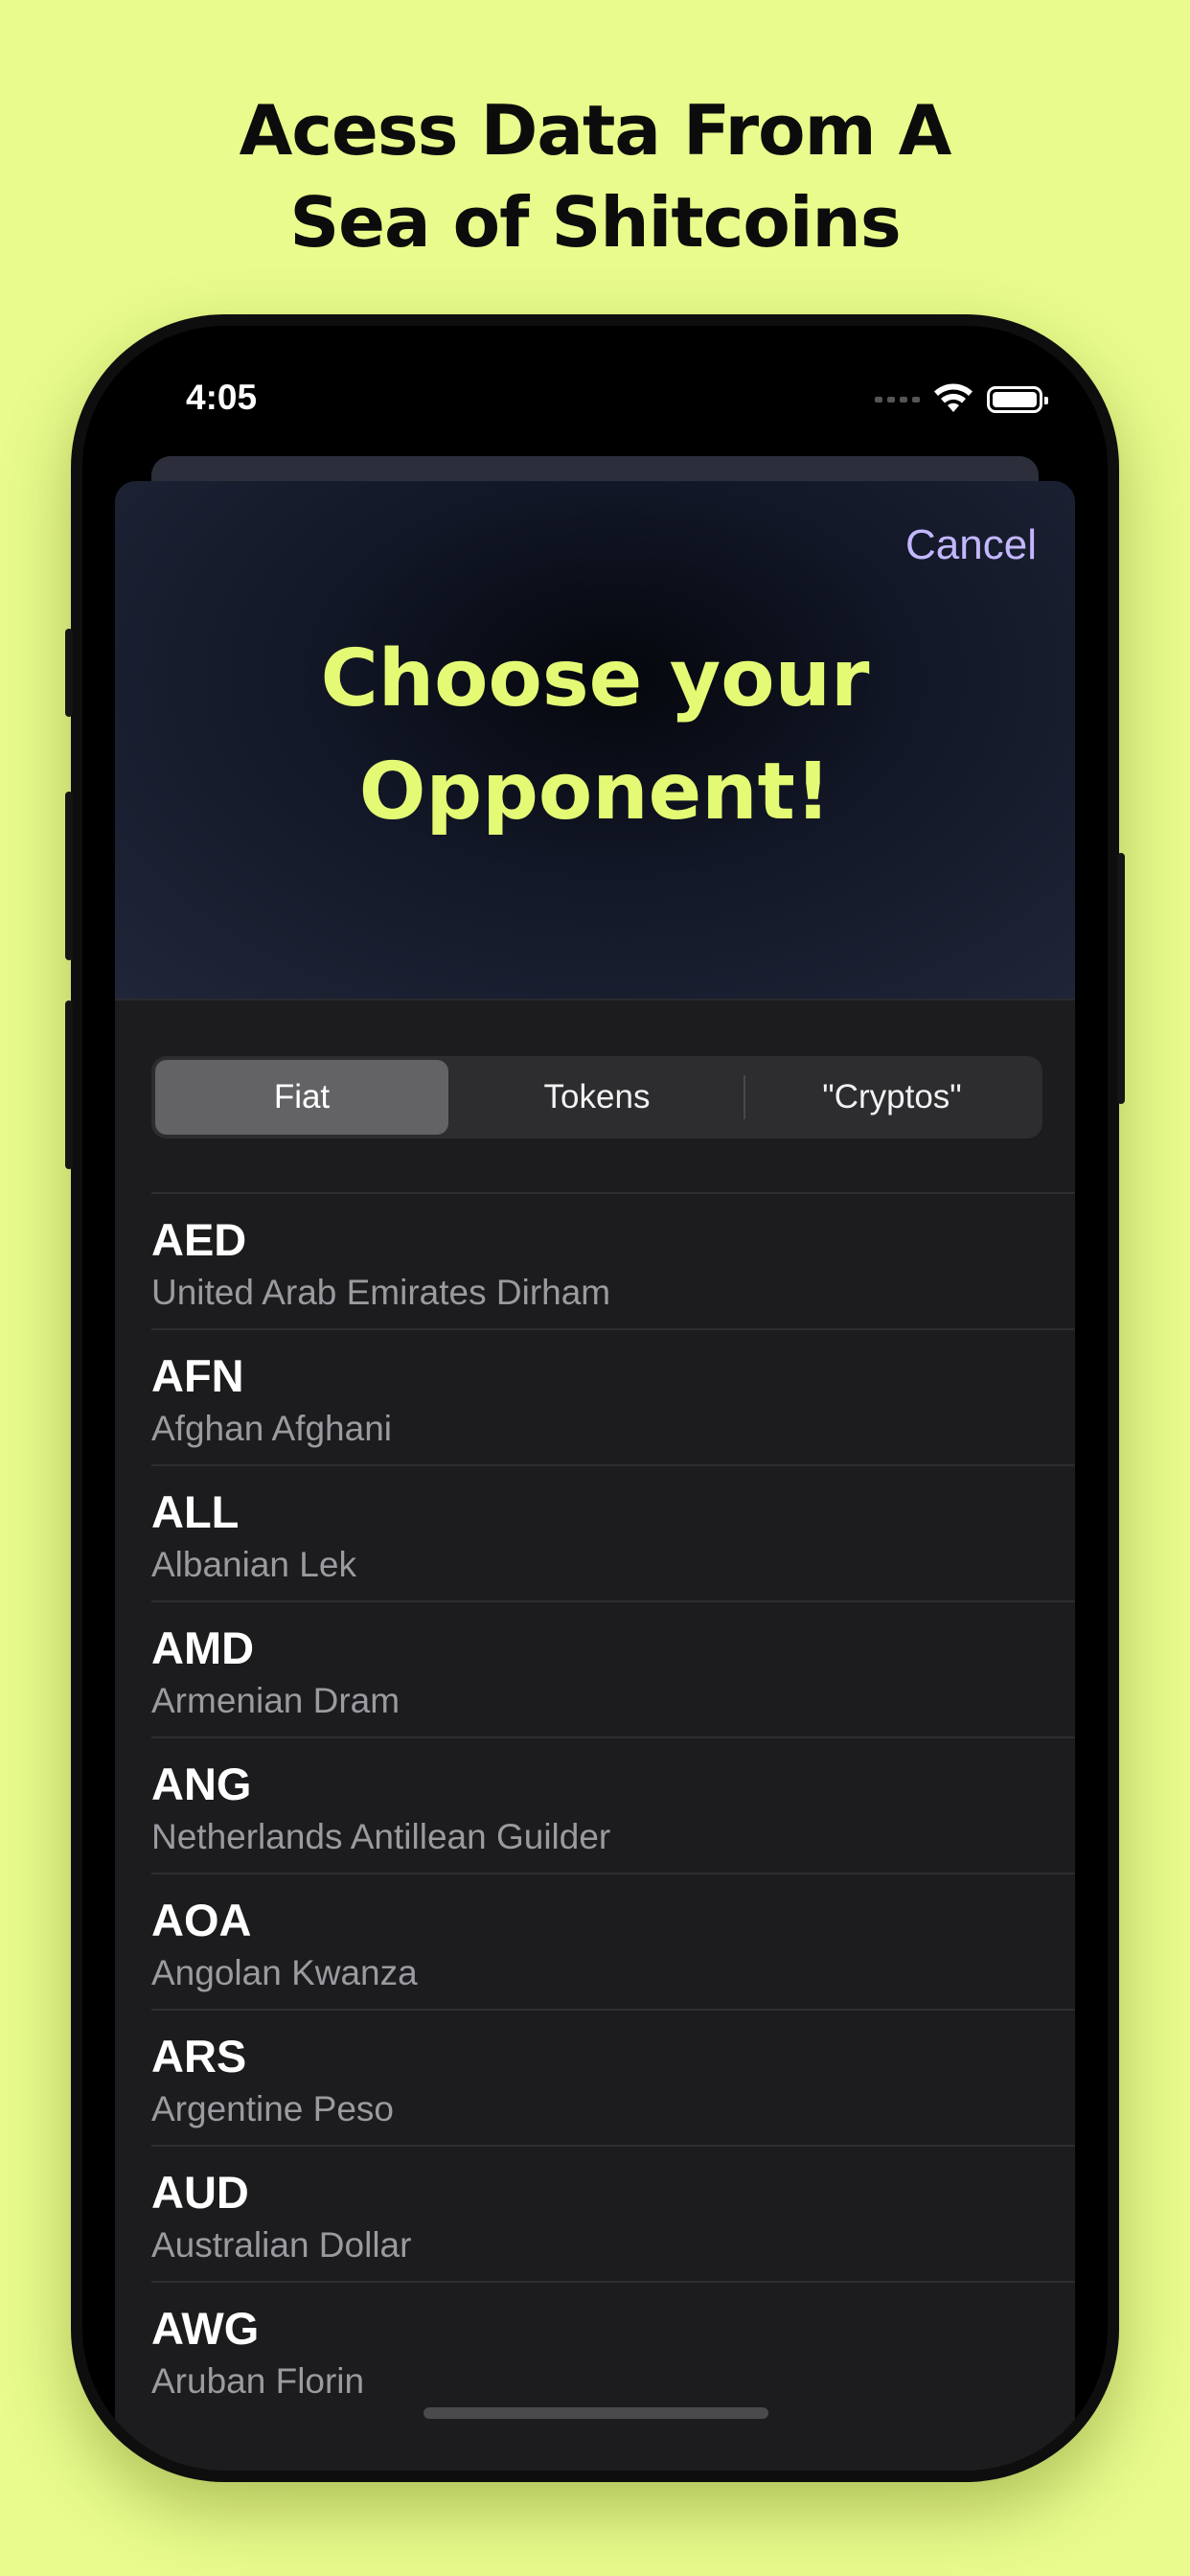  Describe the element at coordinates (595, 176) in the screenshot. I see `marketing-headline: Acess Data From A Sea of Shitcoins` at that location.